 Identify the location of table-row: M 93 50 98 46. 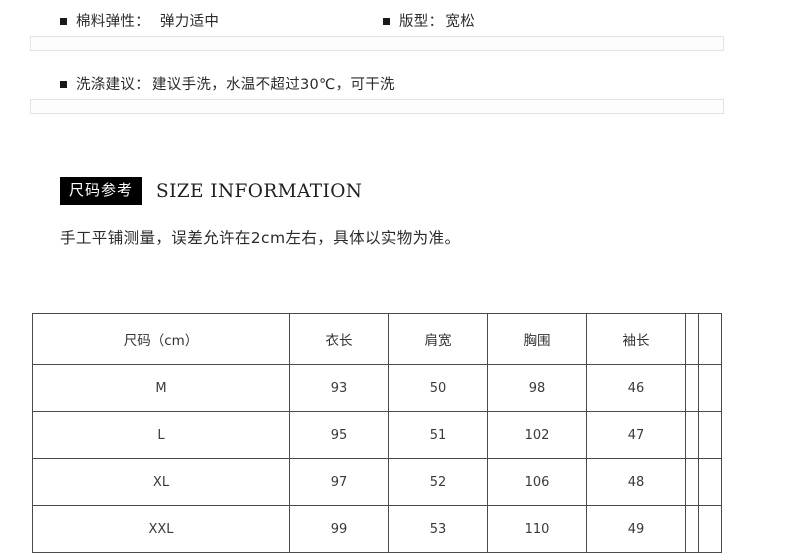
(377, 388).